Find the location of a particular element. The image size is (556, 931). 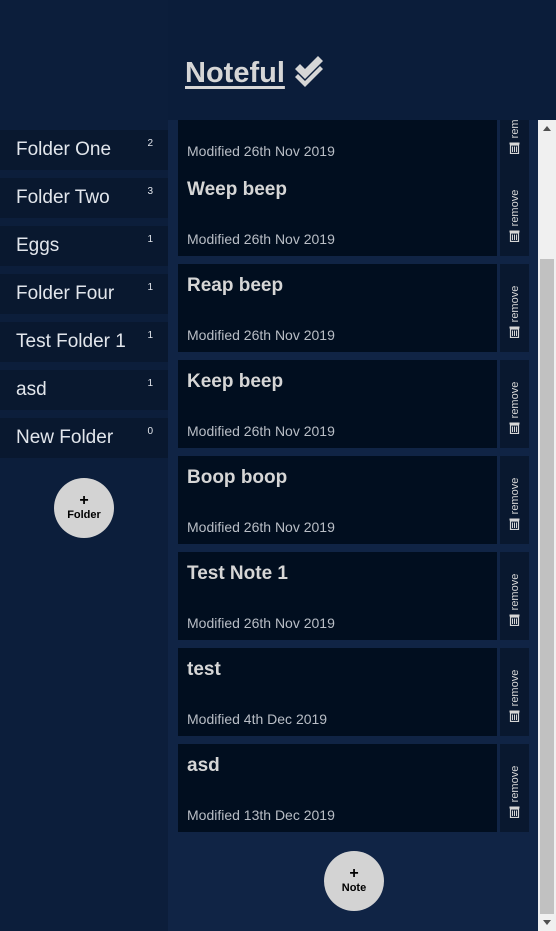

add-folder-label: Folder is located at coordinates (84, 515).